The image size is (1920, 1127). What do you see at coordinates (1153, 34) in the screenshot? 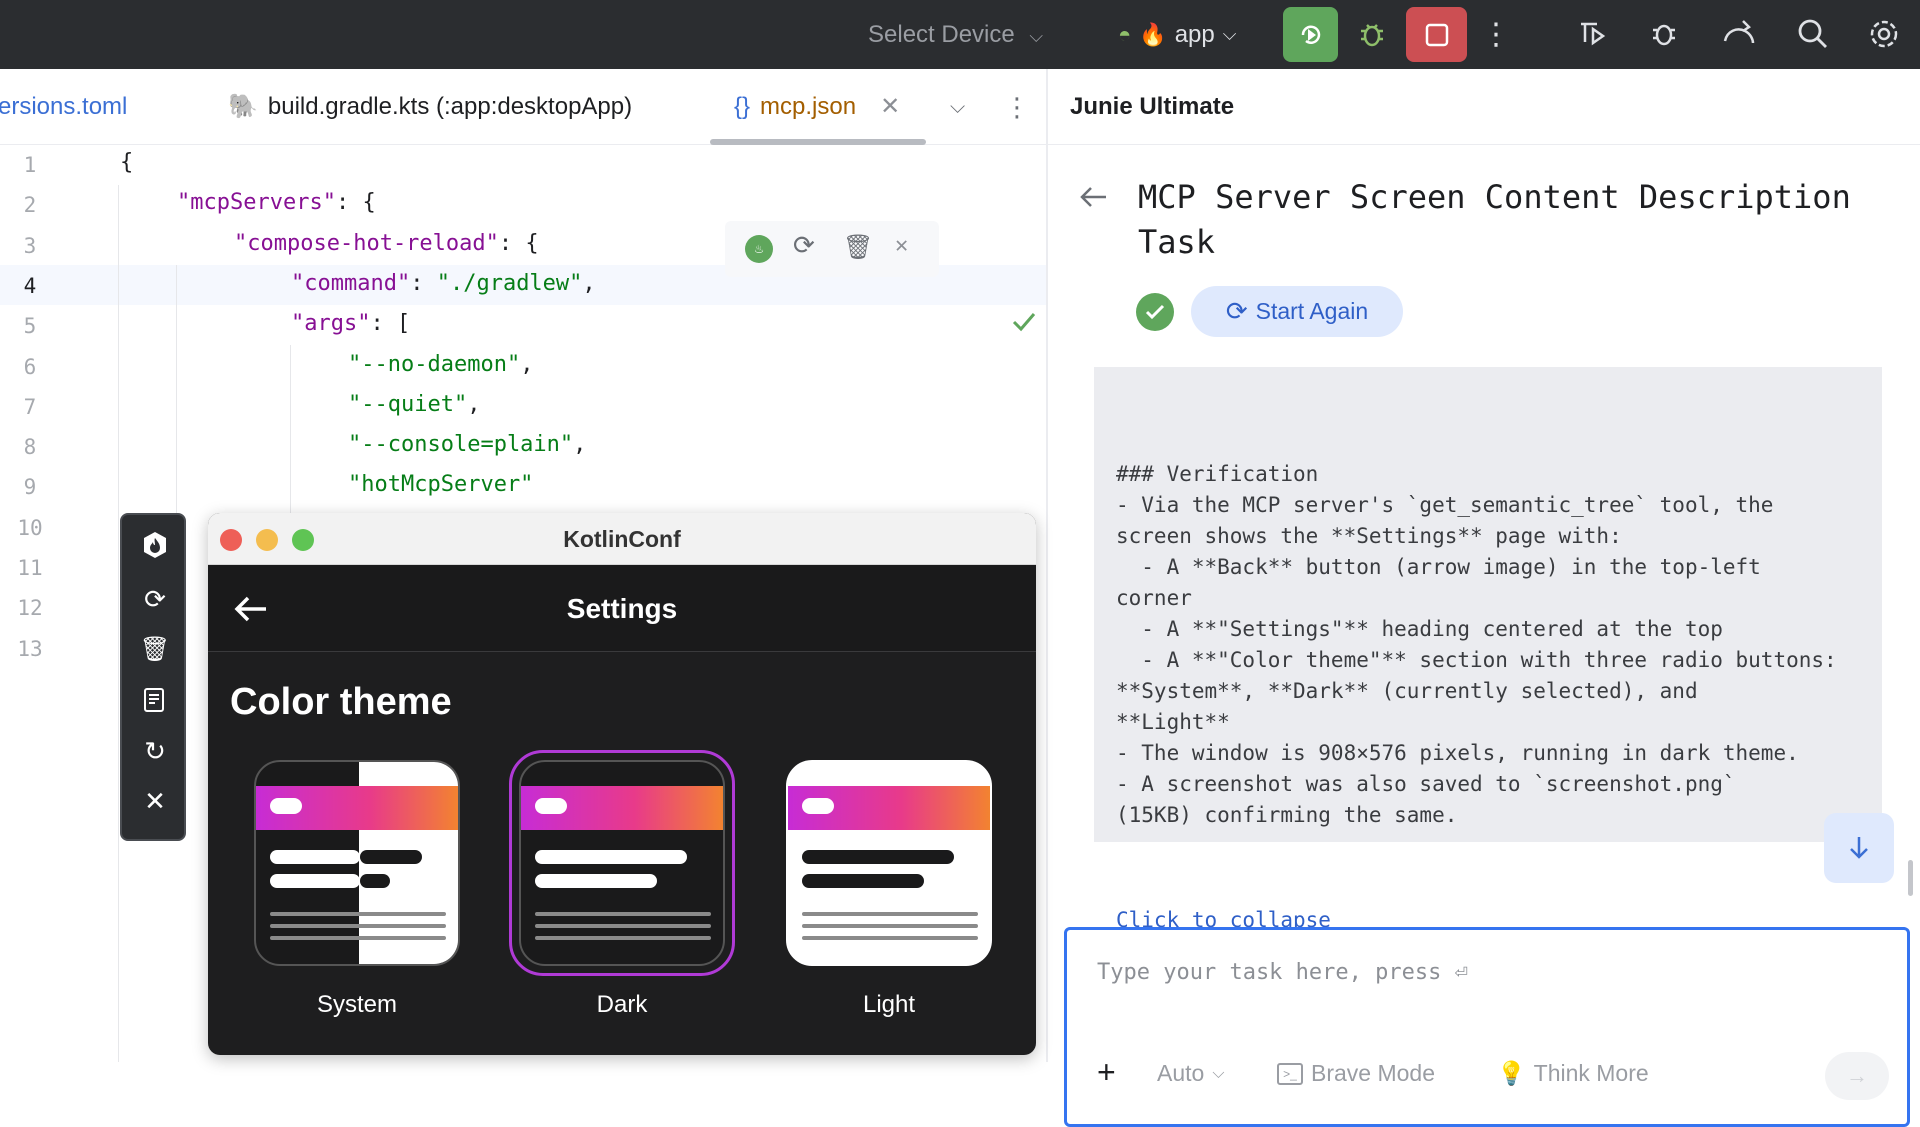
I see `fire-icon: 🔥` at bounding box center [1153, 34].